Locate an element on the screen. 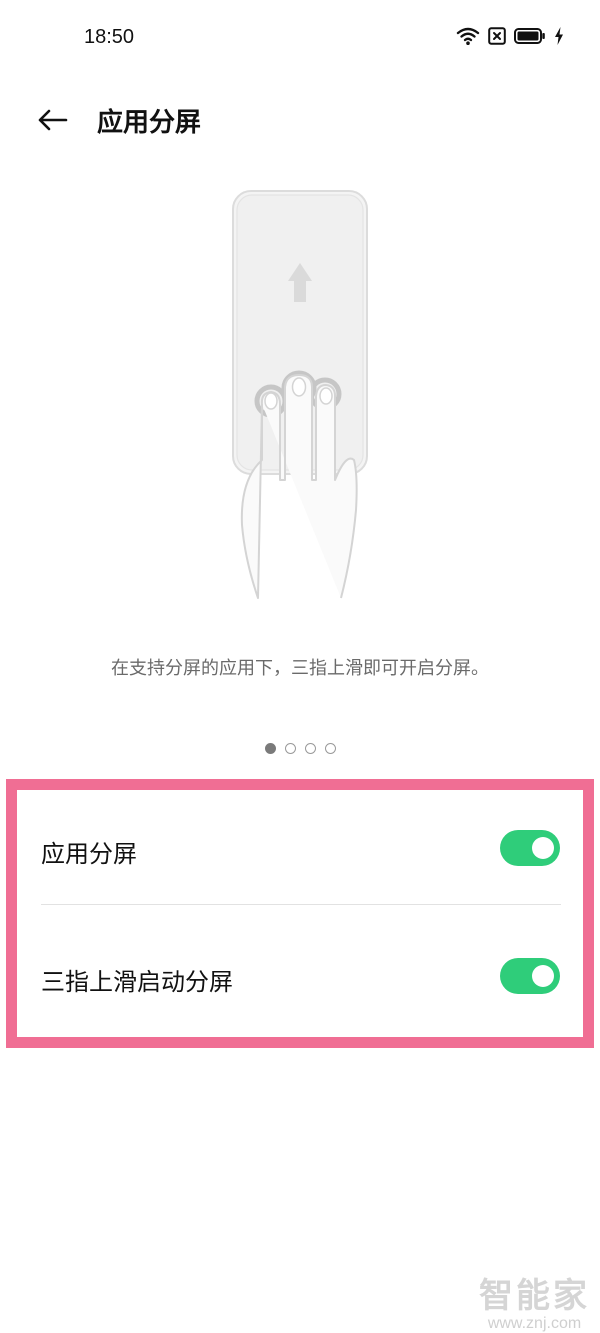  setting-label: 应用分屏 is located at coordinates (89, 854).